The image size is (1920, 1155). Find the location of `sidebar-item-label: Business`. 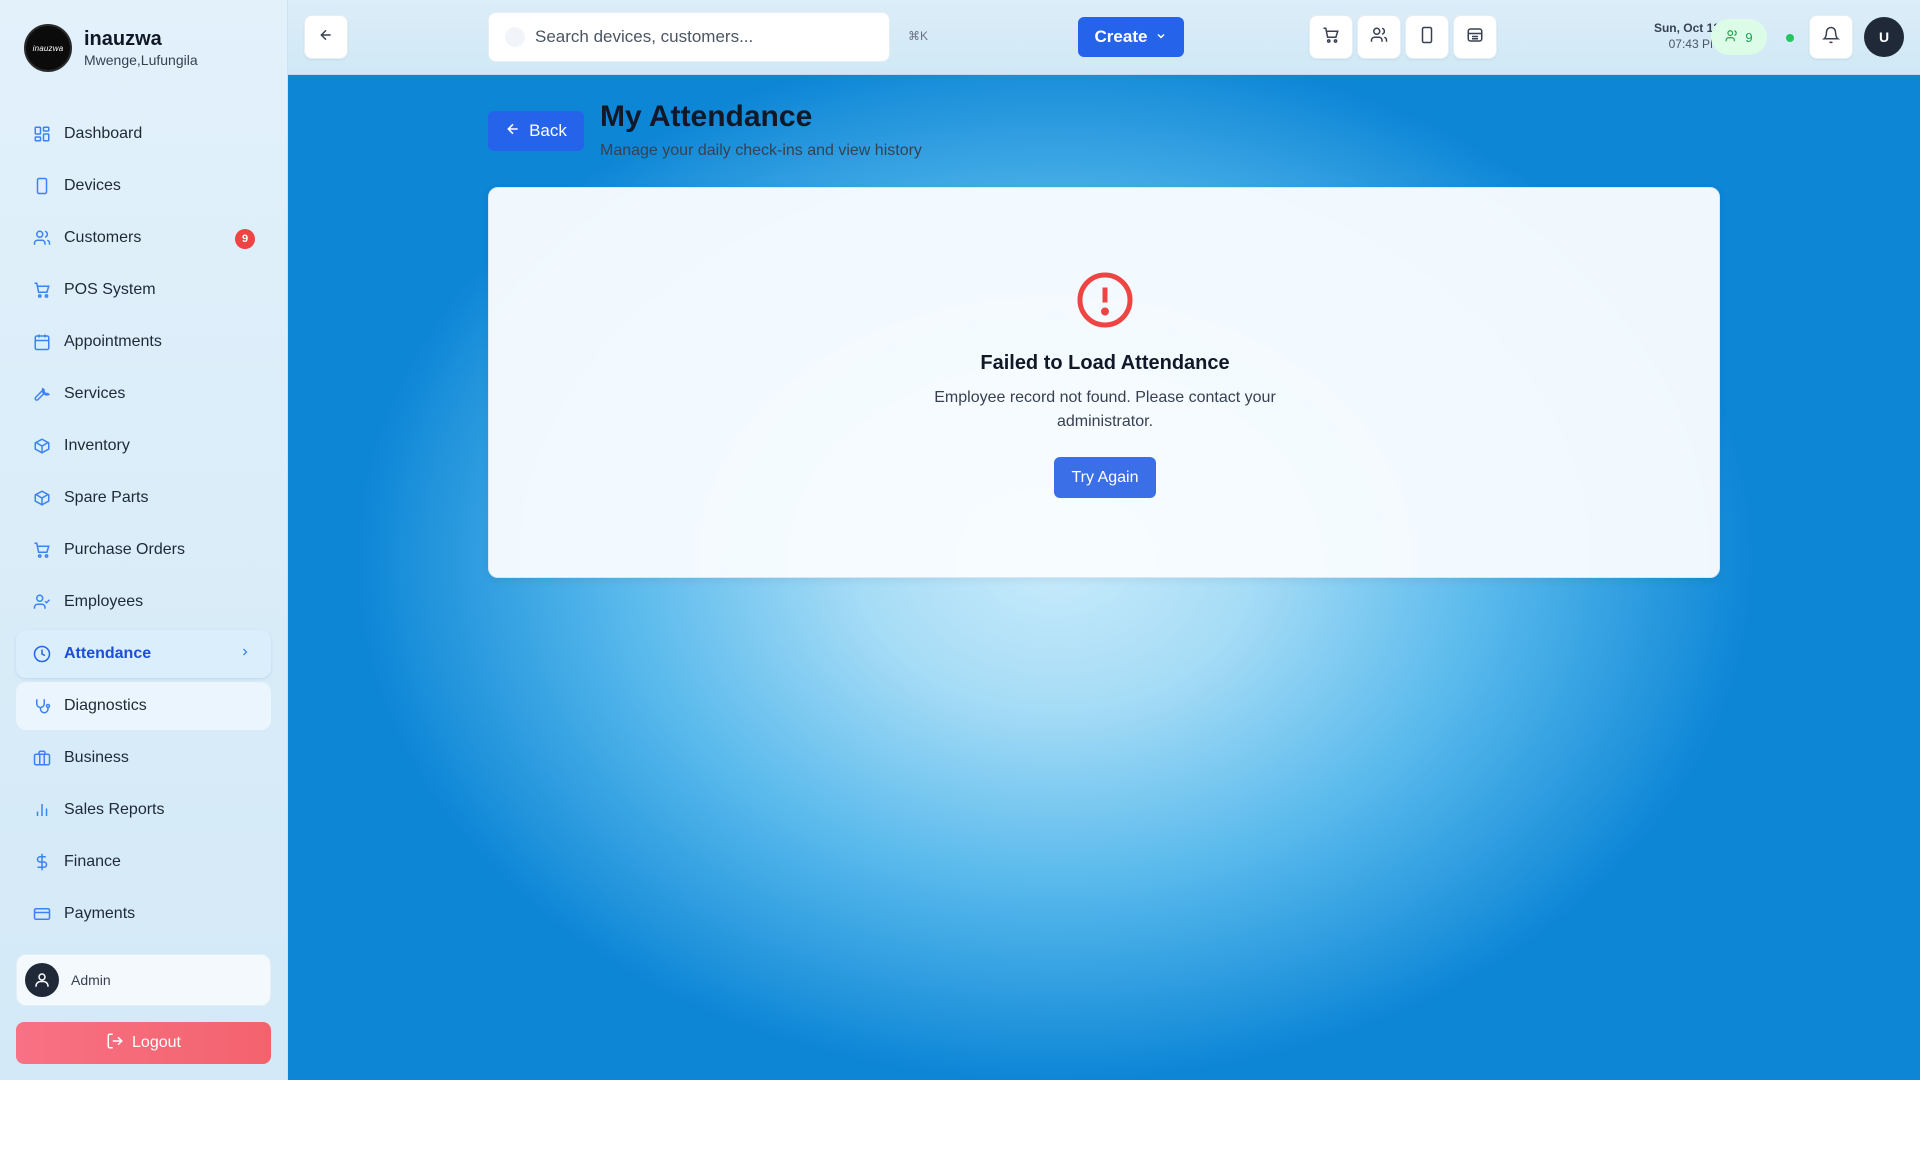

sidebar-item-label: Business is located at coordinates (96, 757).